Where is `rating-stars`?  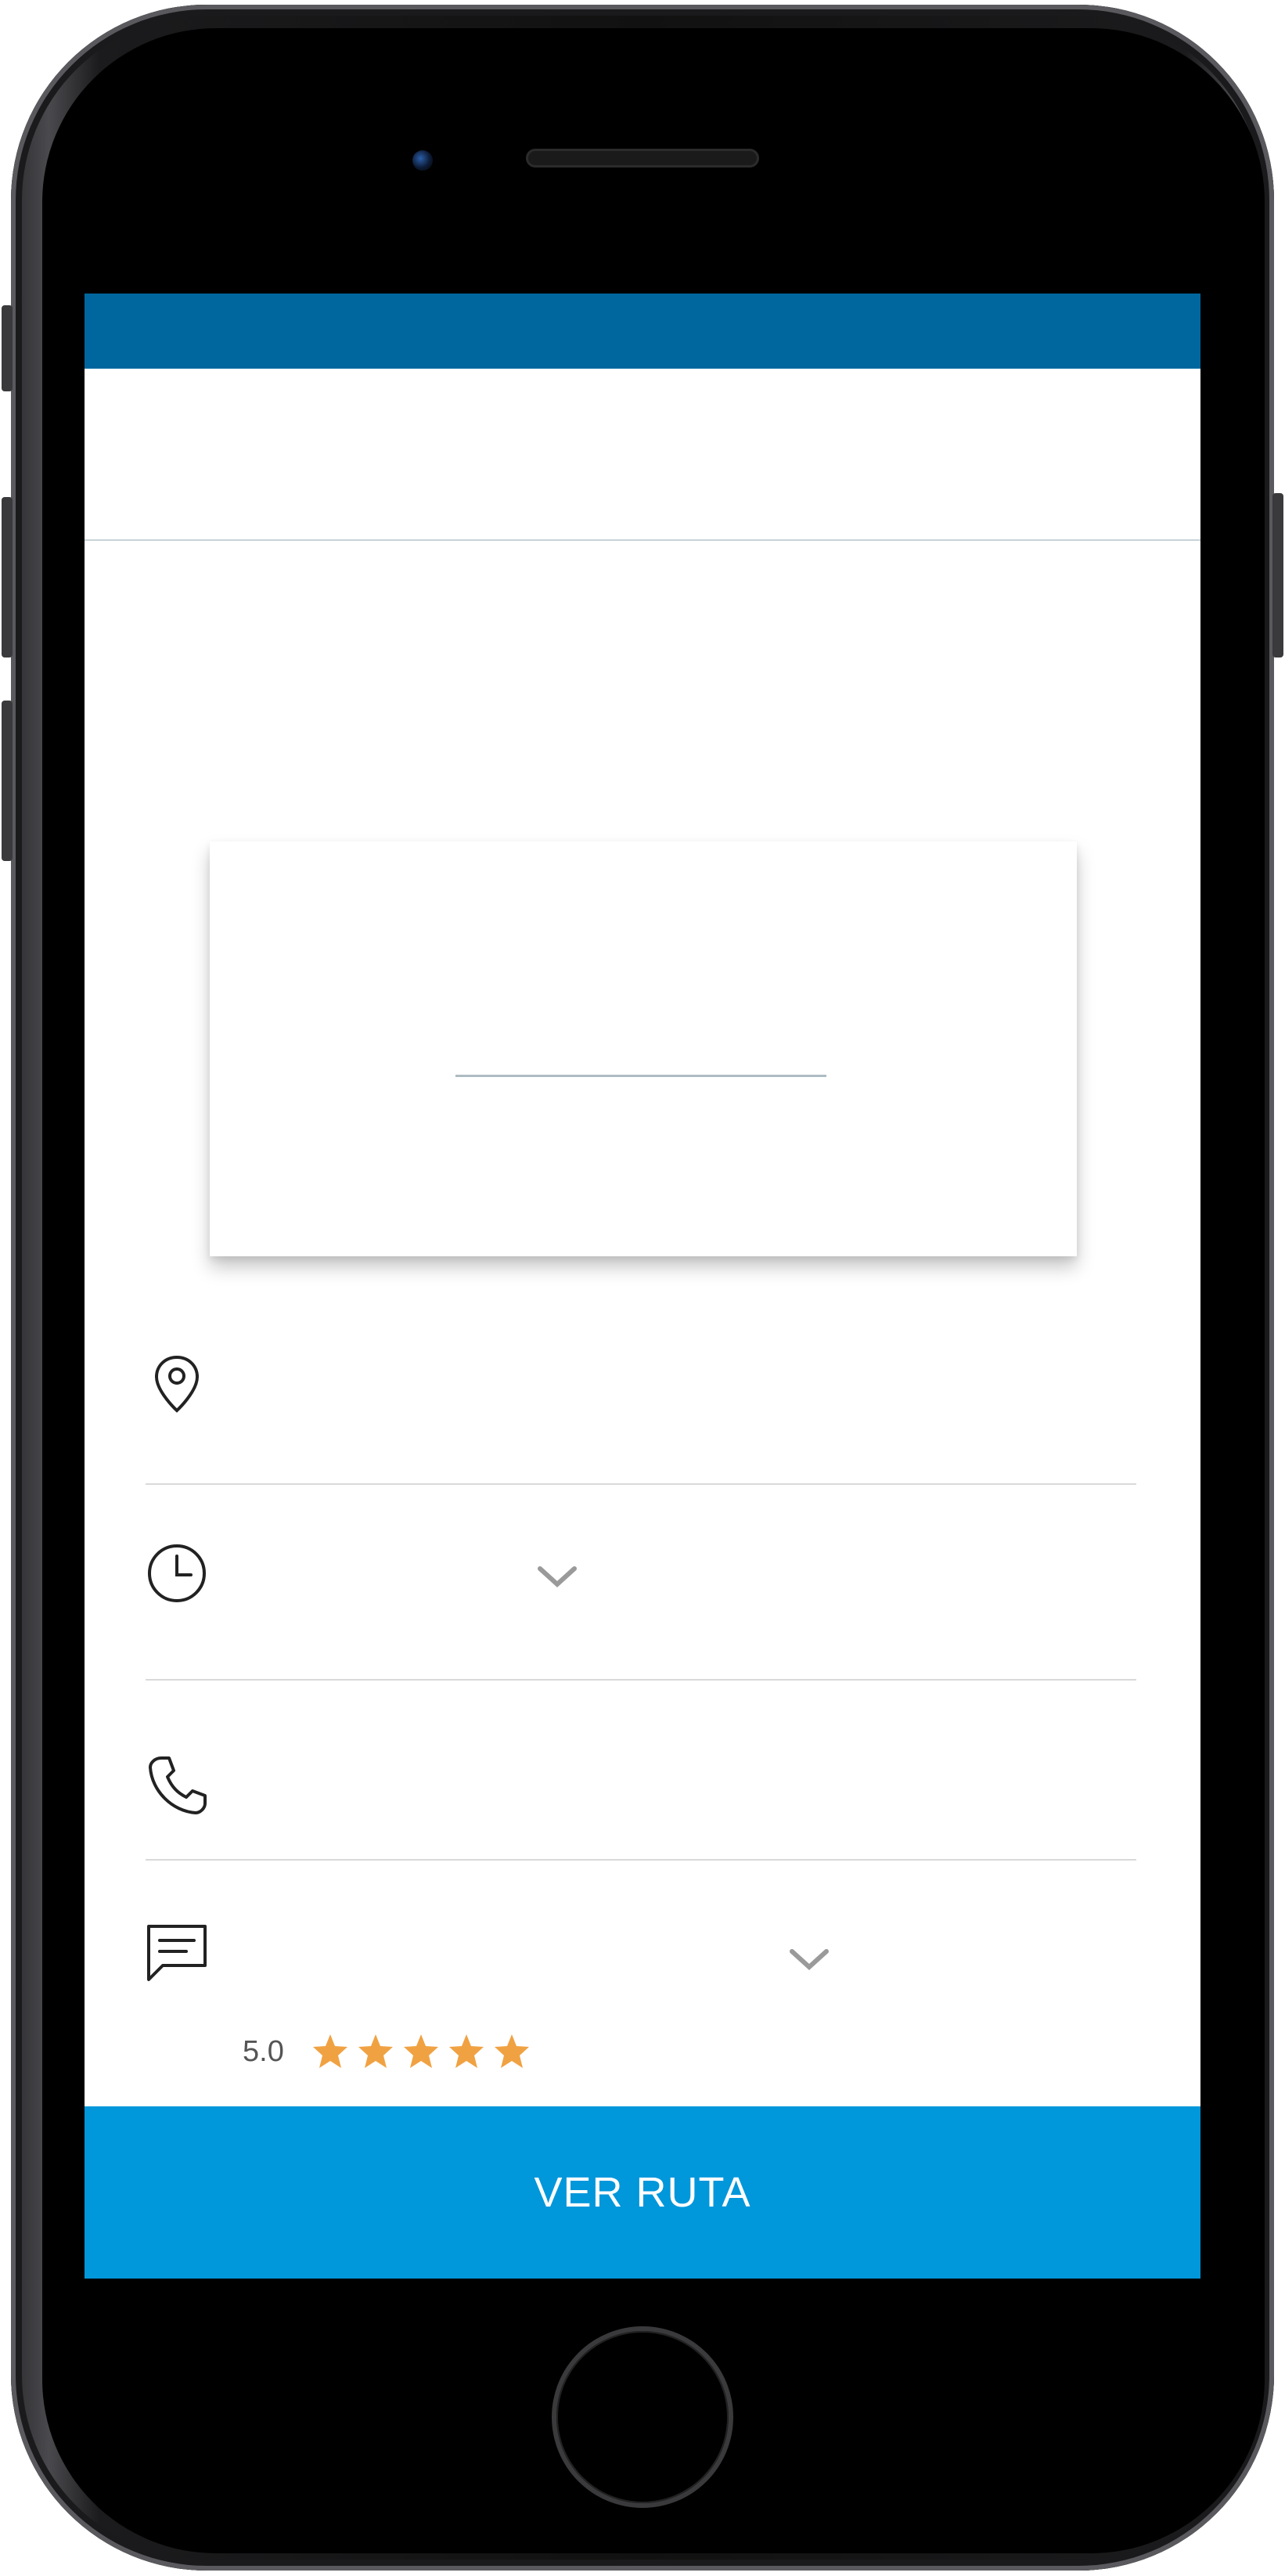
rating-stars is located at coordinates (424, 2051).